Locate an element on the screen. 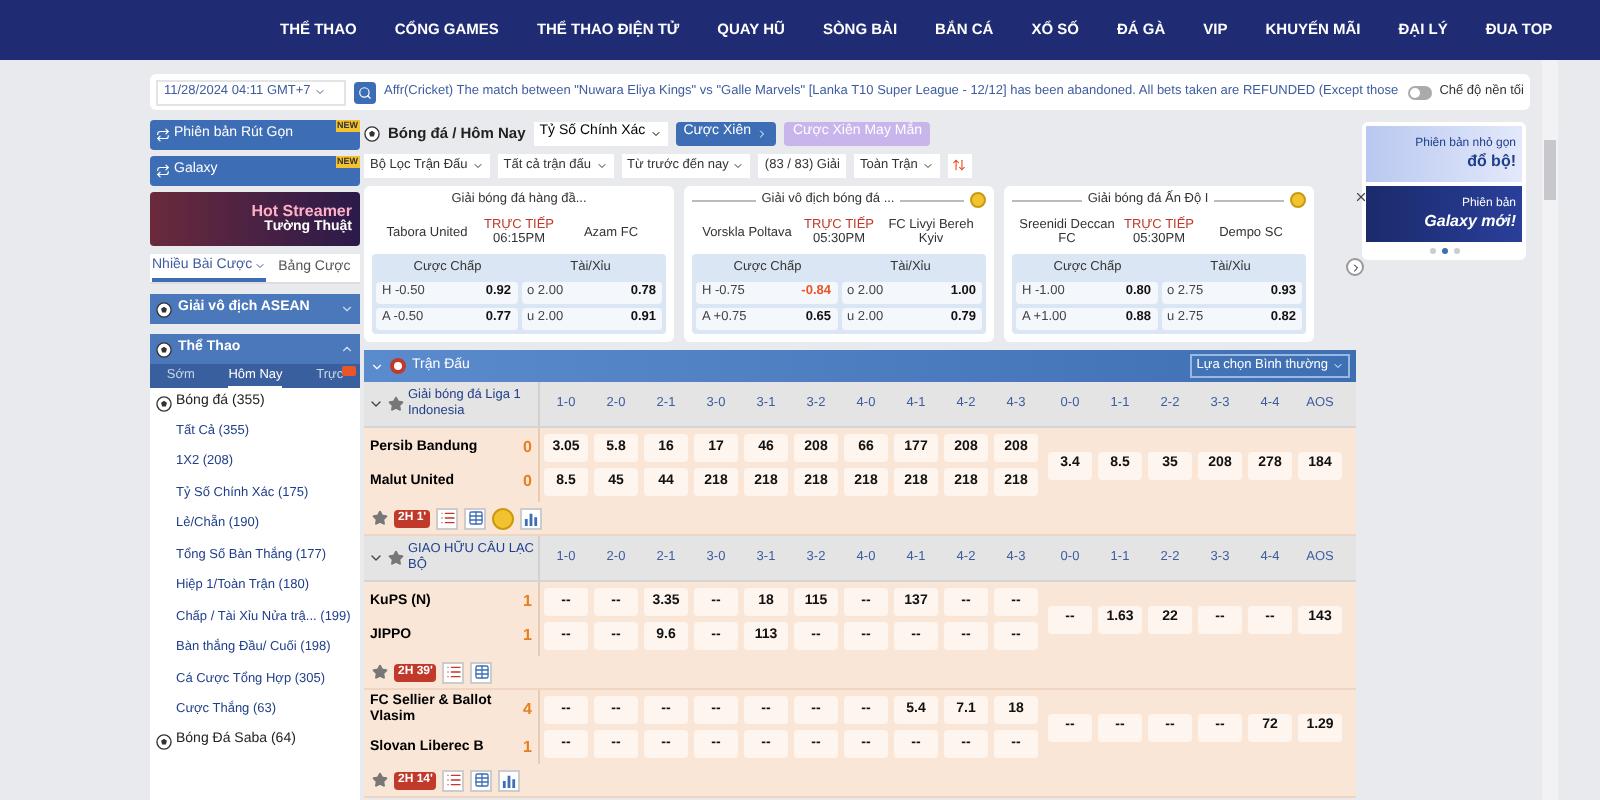 This screenshot has height=800, width=1600. live-badge-icon is located at coordinates (349, 371).